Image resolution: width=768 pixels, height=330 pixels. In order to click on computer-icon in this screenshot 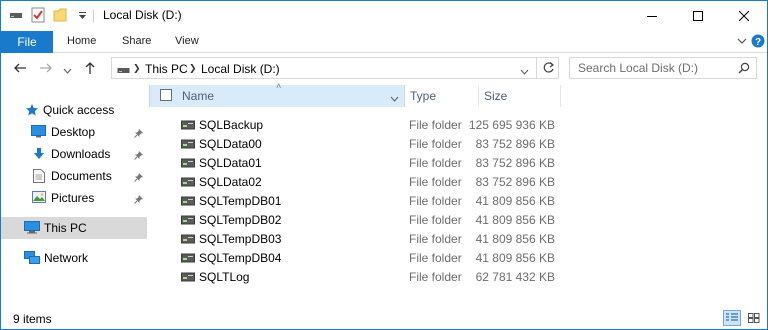, I will do `click(32, 229)`.